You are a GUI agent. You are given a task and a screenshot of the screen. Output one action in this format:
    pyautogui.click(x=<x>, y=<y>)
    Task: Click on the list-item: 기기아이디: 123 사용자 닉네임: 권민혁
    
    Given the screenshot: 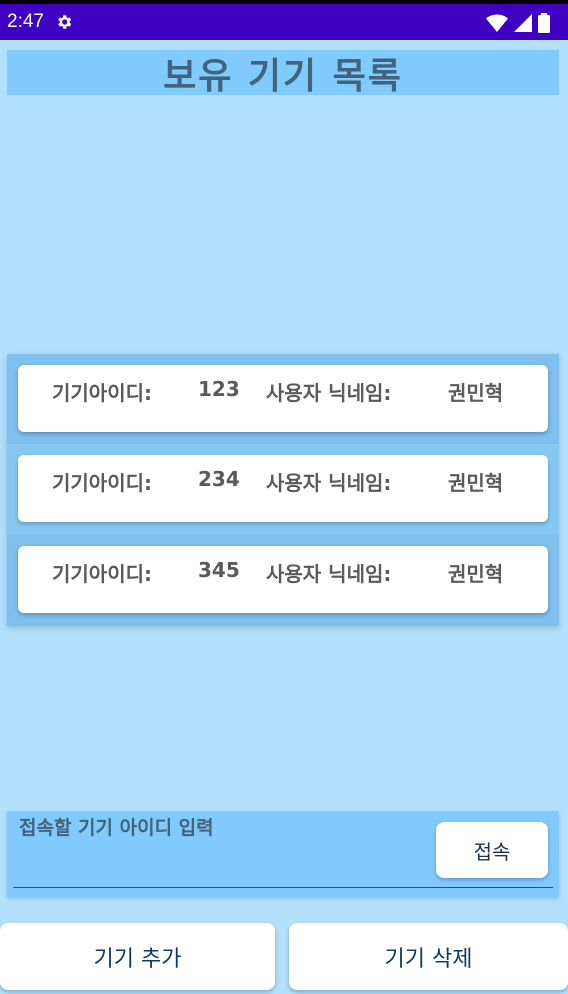 What is the action you would take?
    pyautogui.click(x=283, y=399)
    